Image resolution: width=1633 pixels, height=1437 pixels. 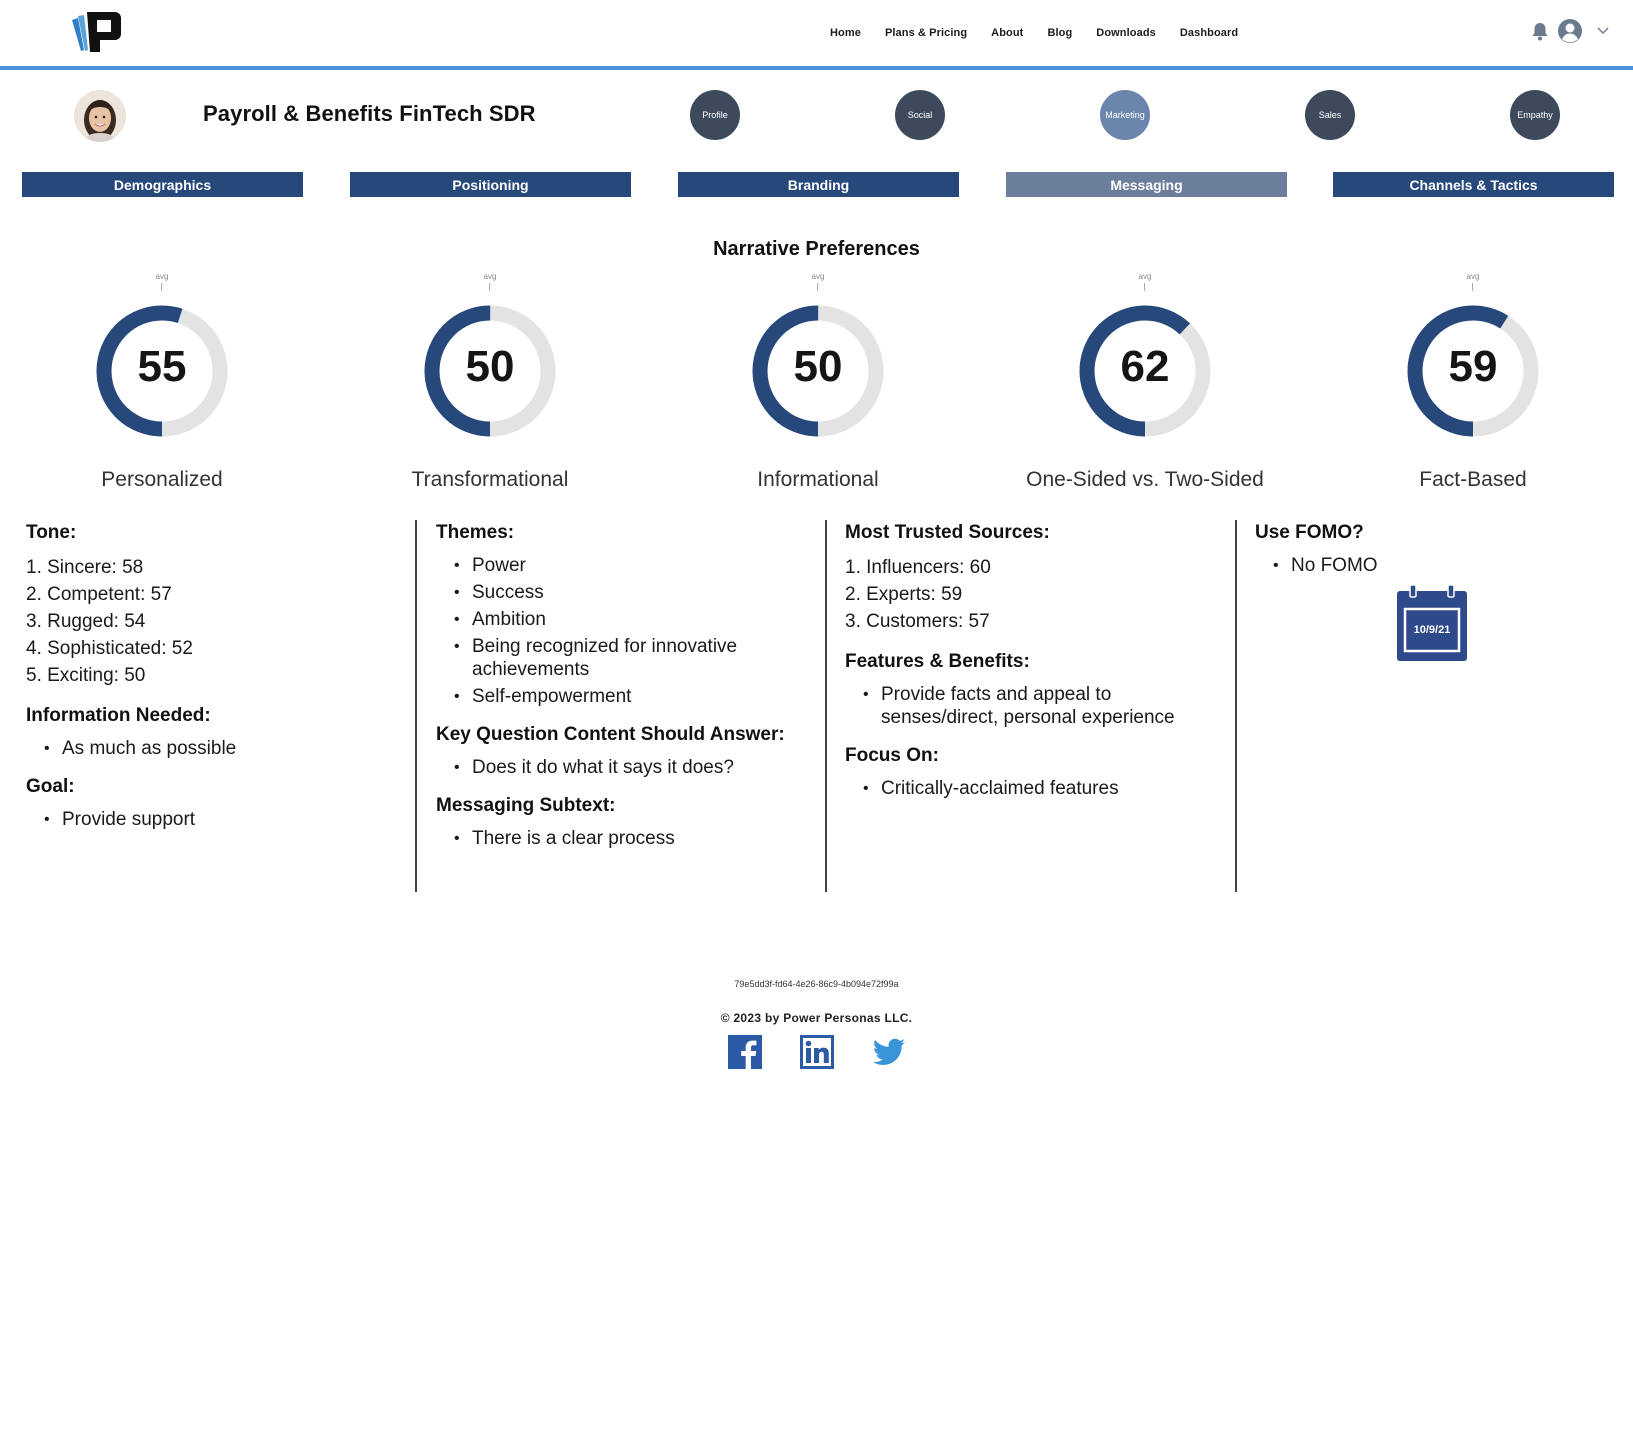 What do you see at coordinates (1145, 479) in the screenshot?
I see `gauge-label: One-Sided vs. Two-Sided` at bounding box center [1145, 479].